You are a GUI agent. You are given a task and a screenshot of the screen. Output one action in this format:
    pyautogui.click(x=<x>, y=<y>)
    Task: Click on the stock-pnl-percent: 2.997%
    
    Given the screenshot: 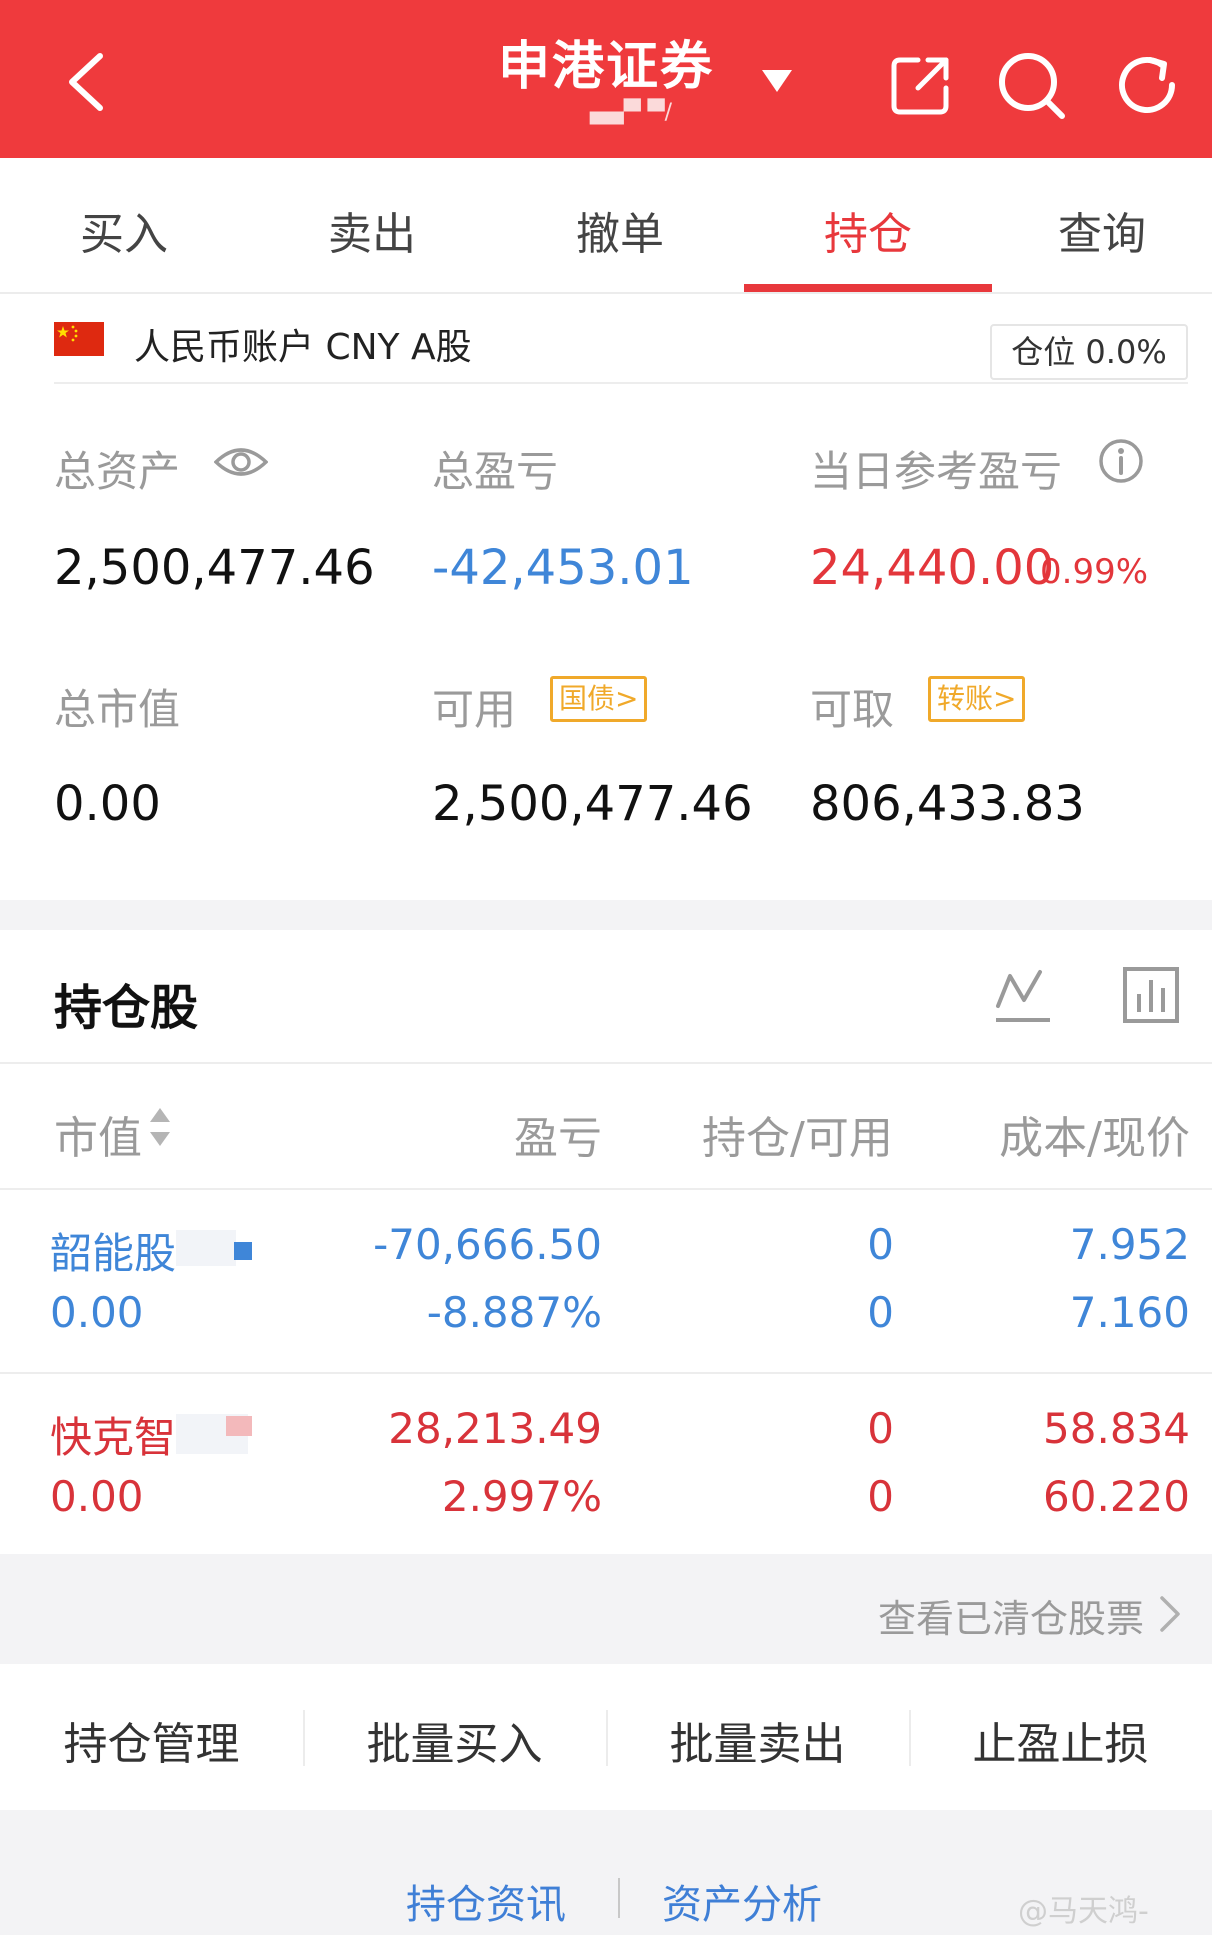 What is the action you would take?
    pyautogui.click(x=521, y=1496)
    